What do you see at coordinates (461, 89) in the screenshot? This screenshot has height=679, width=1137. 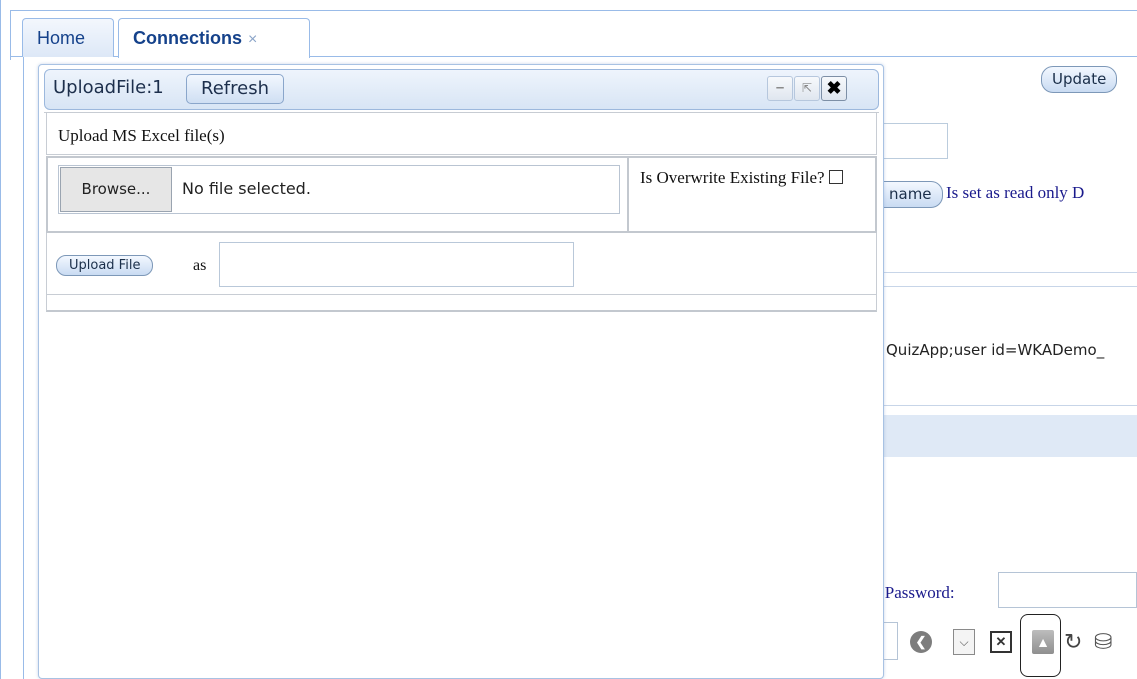 I see `dialog-header` at bounding box center [461, 89].